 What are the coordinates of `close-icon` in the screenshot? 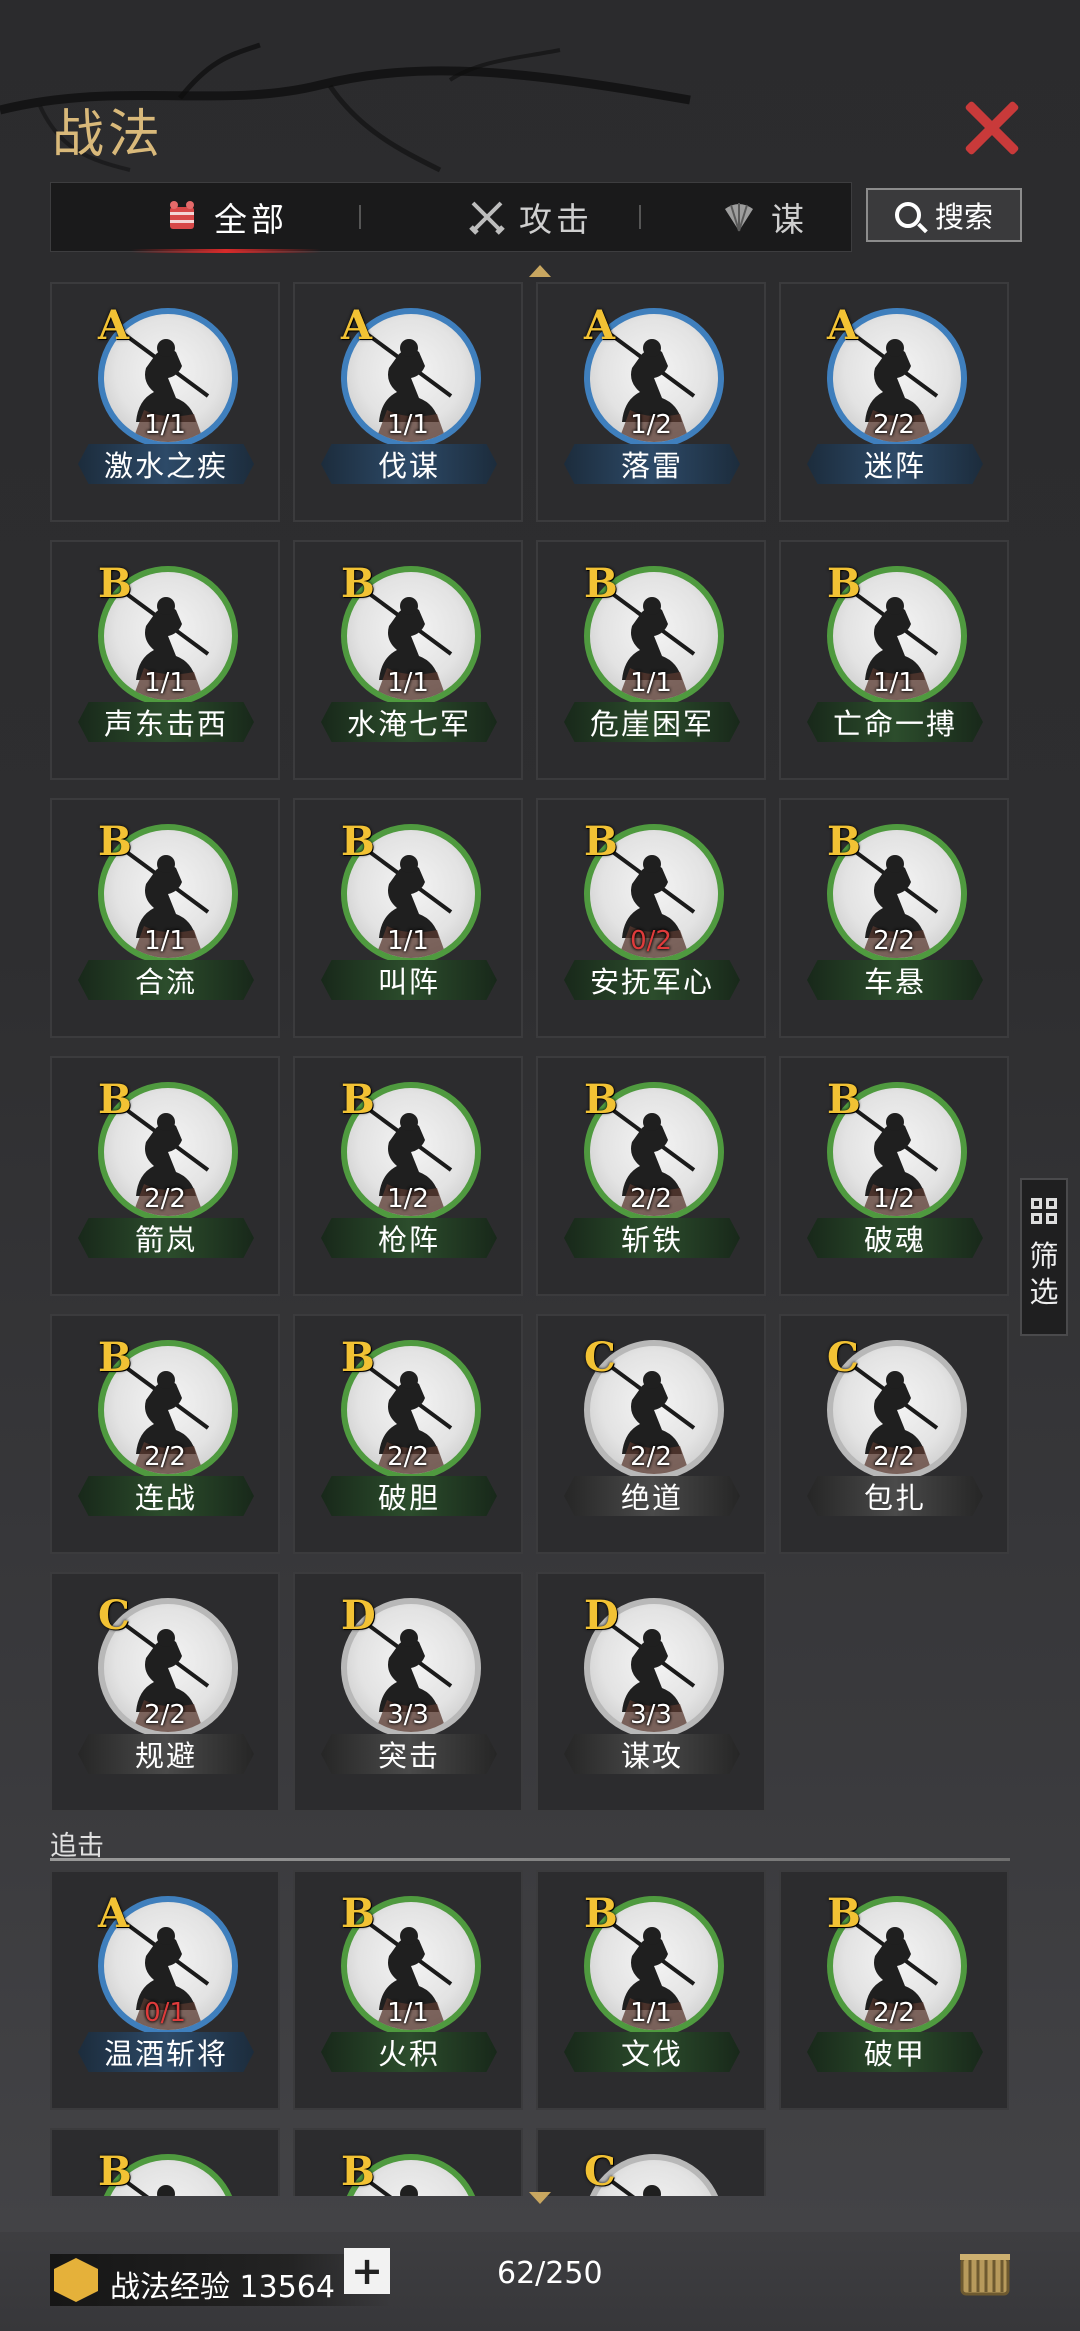 It's located at (992, 128).